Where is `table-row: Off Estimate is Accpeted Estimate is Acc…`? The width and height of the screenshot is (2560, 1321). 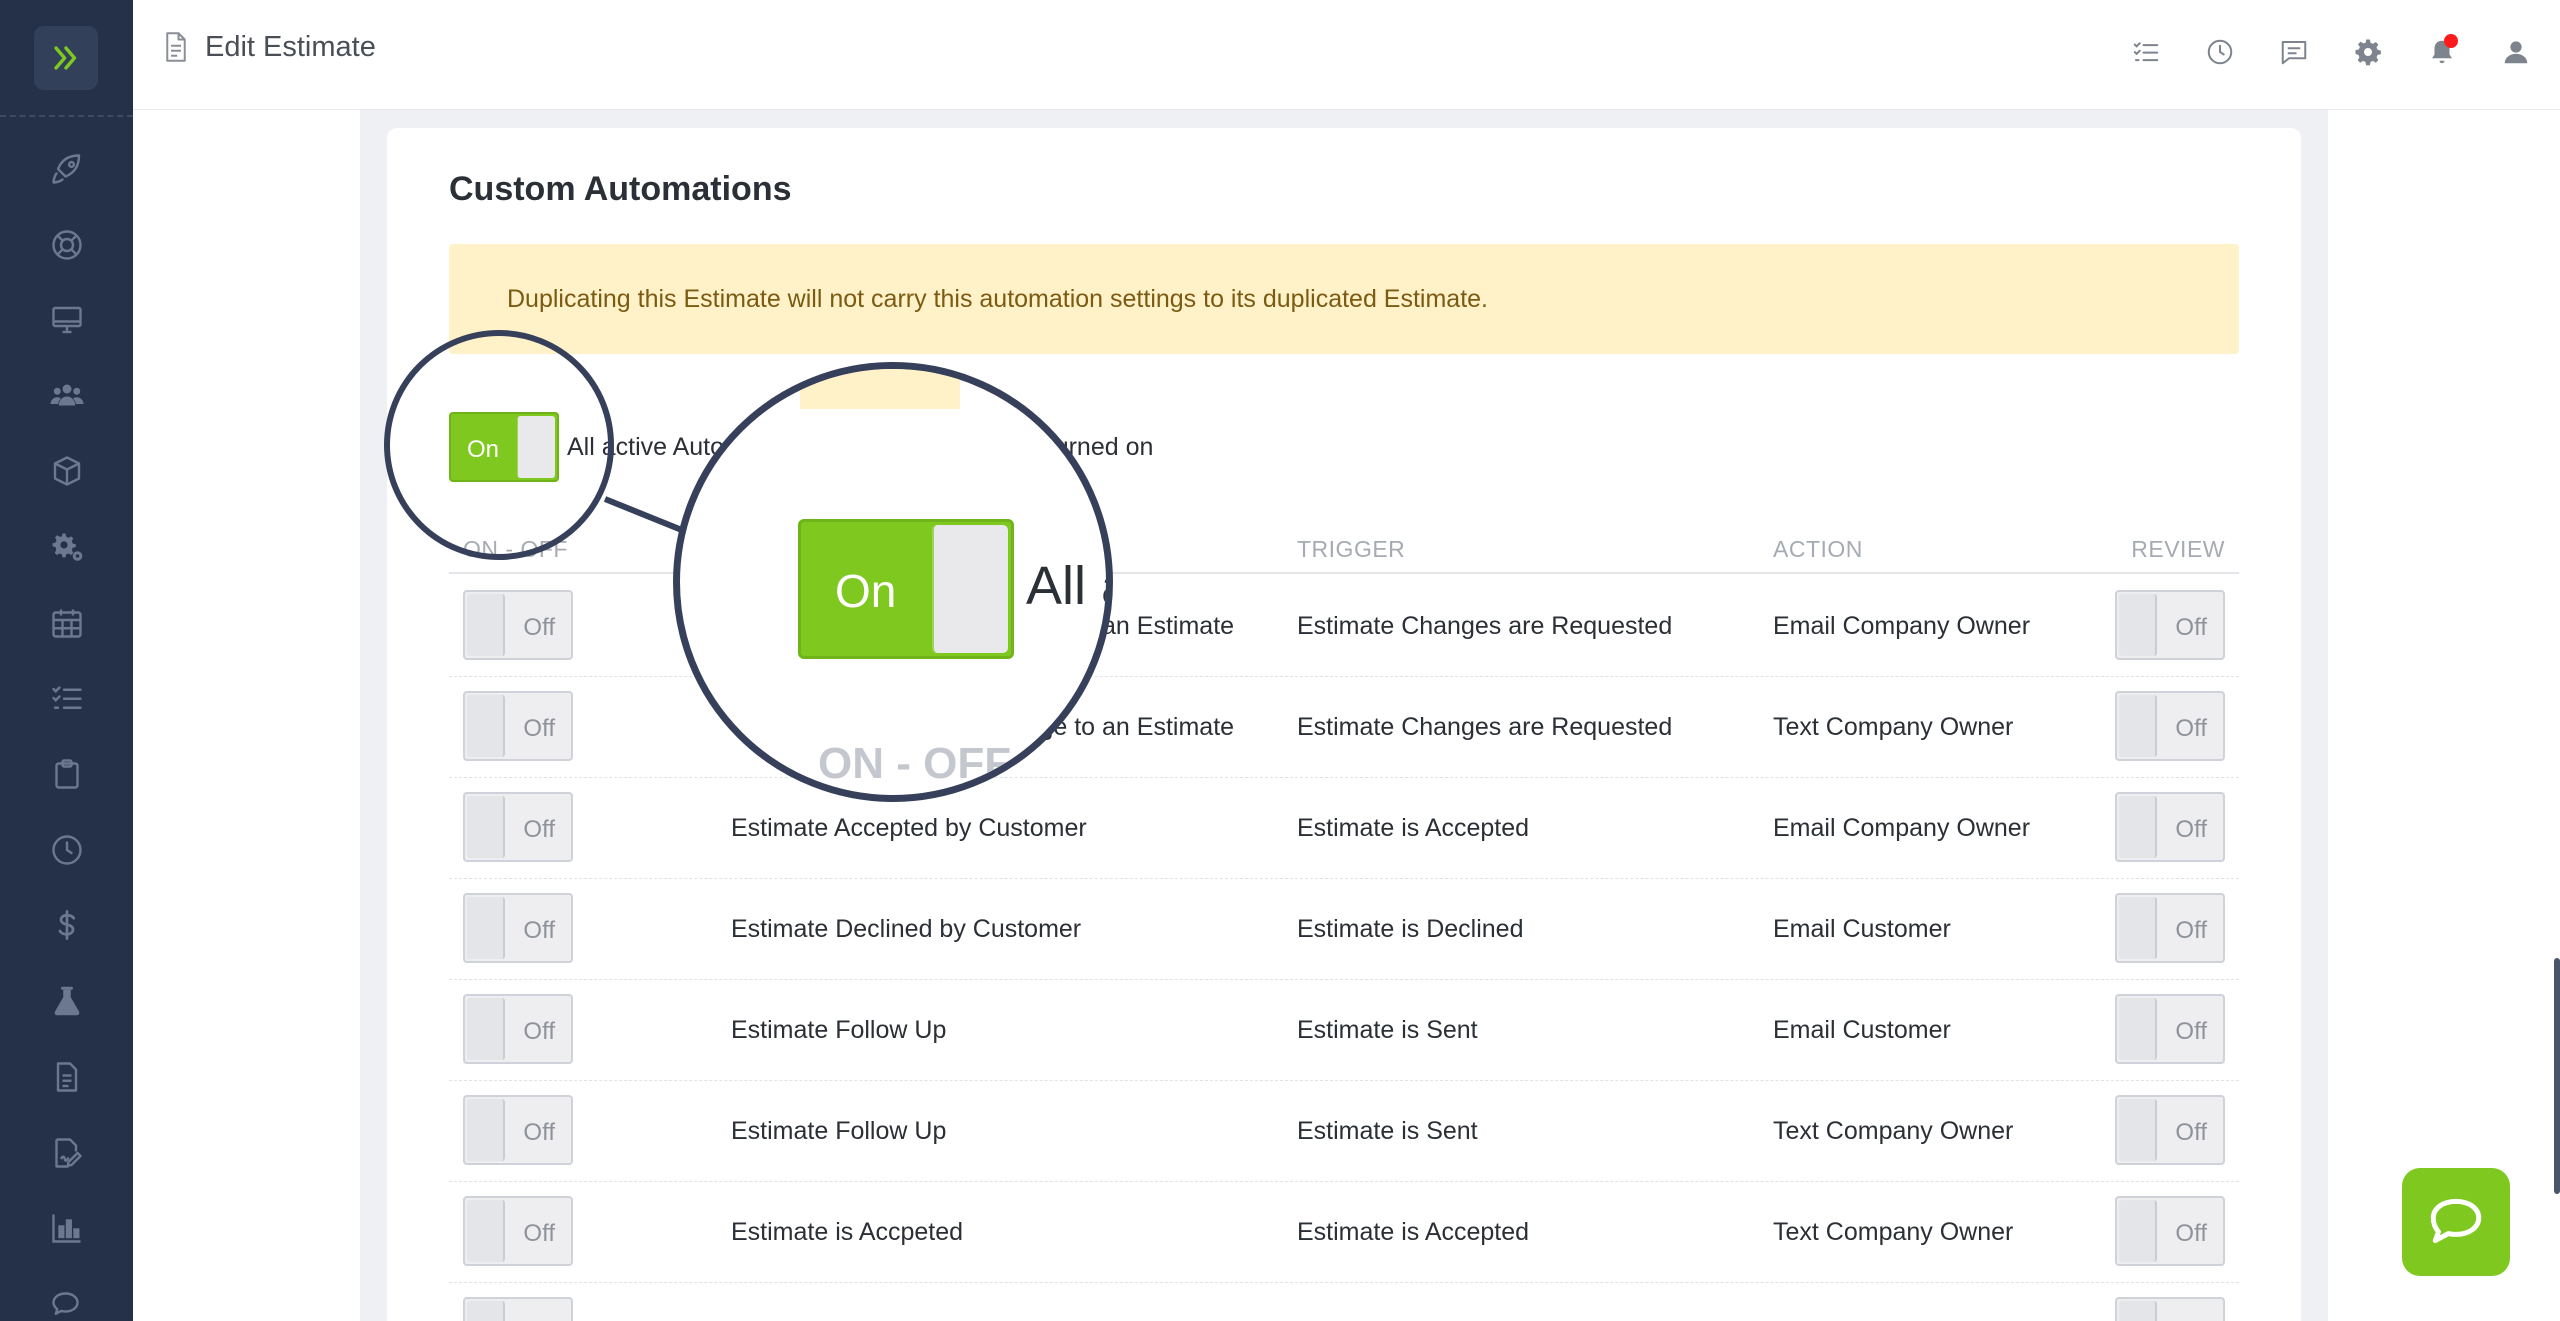
table-row: Off Estimate is Accpeted Estimate is Acc… is located at coordinates (1344, 1232).